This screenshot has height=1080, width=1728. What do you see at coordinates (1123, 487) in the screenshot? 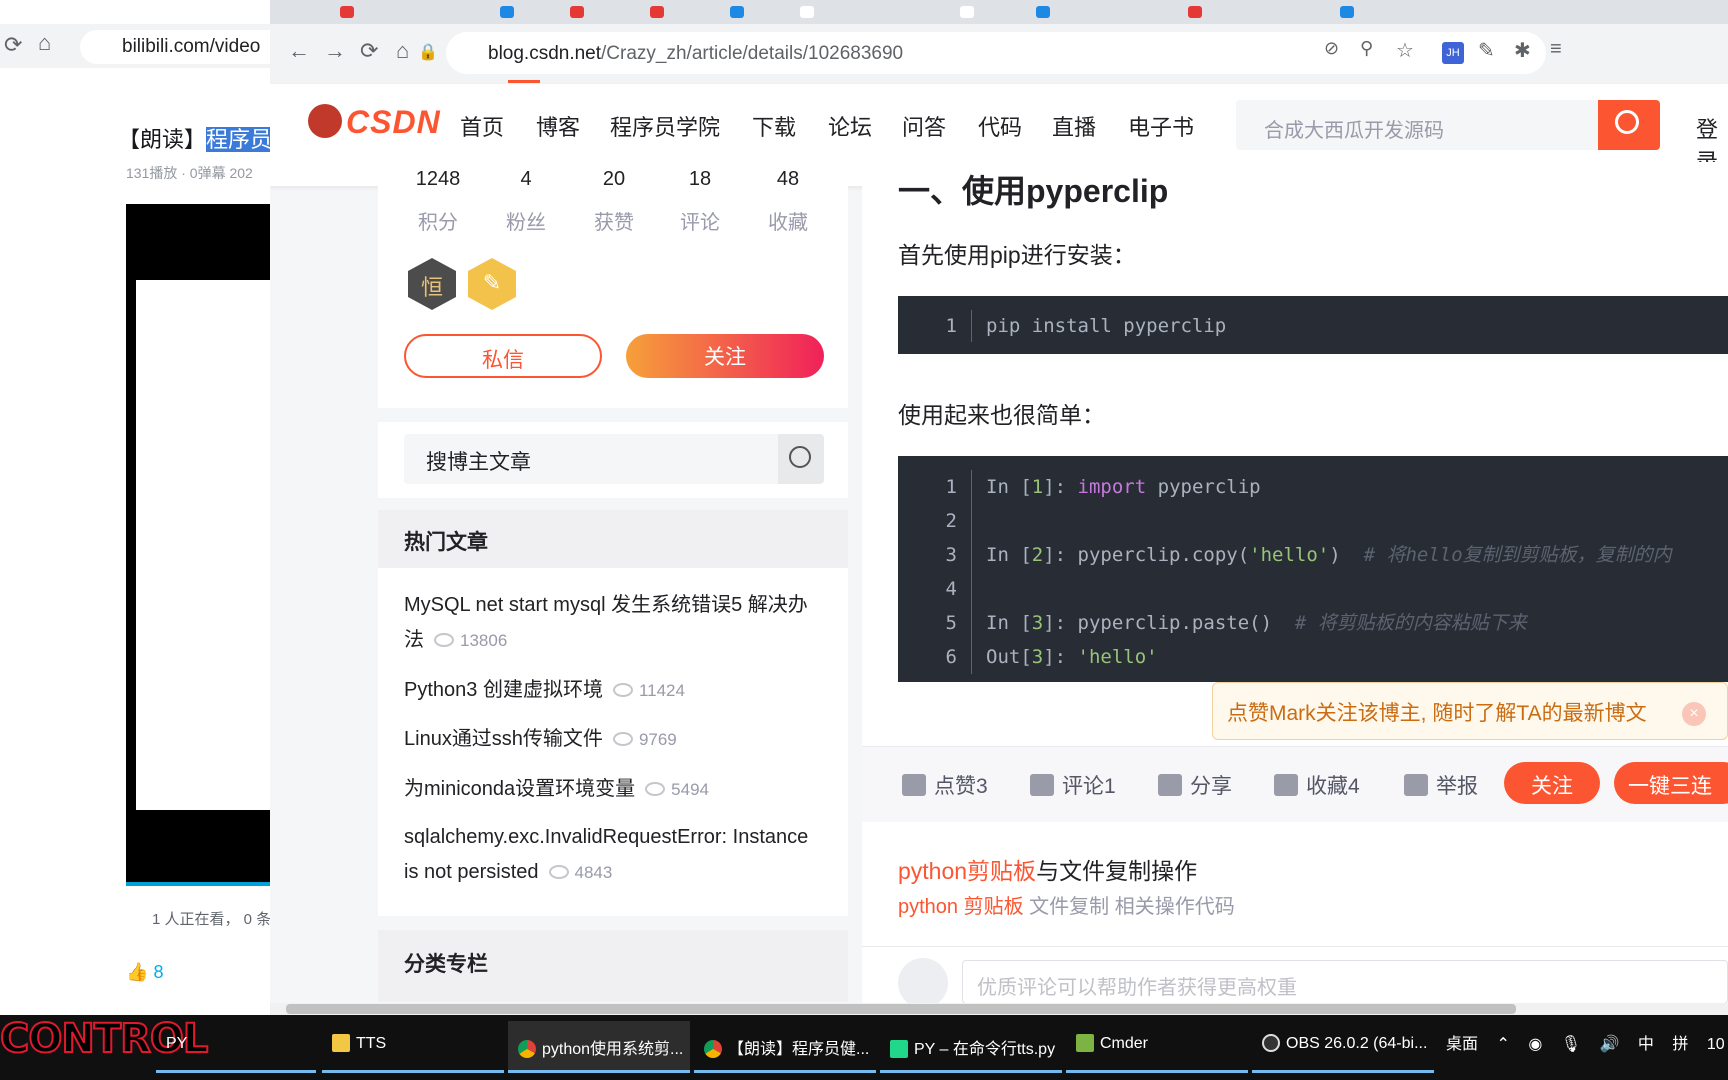
I see `code-line: In [1]: import pyperclip` at bounding box center [1123, 487].